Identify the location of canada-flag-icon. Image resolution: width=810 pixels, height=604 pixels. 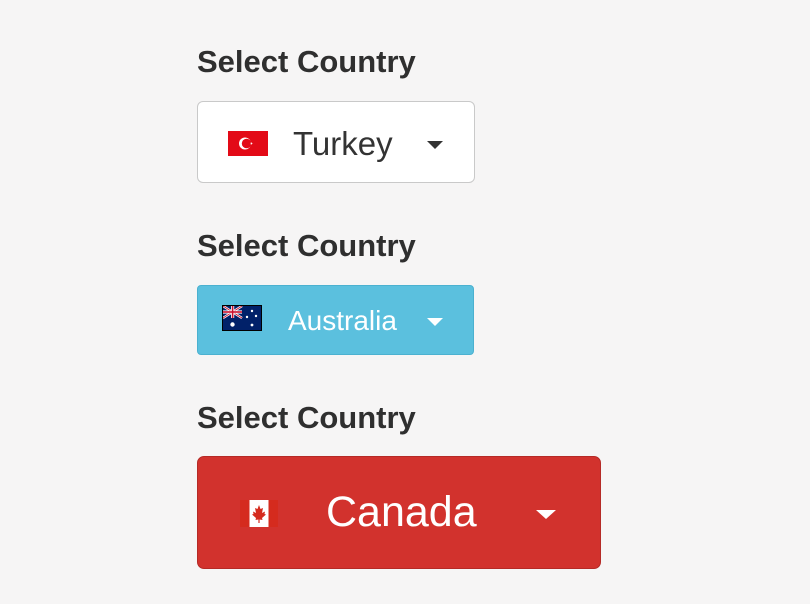
(259, 513).